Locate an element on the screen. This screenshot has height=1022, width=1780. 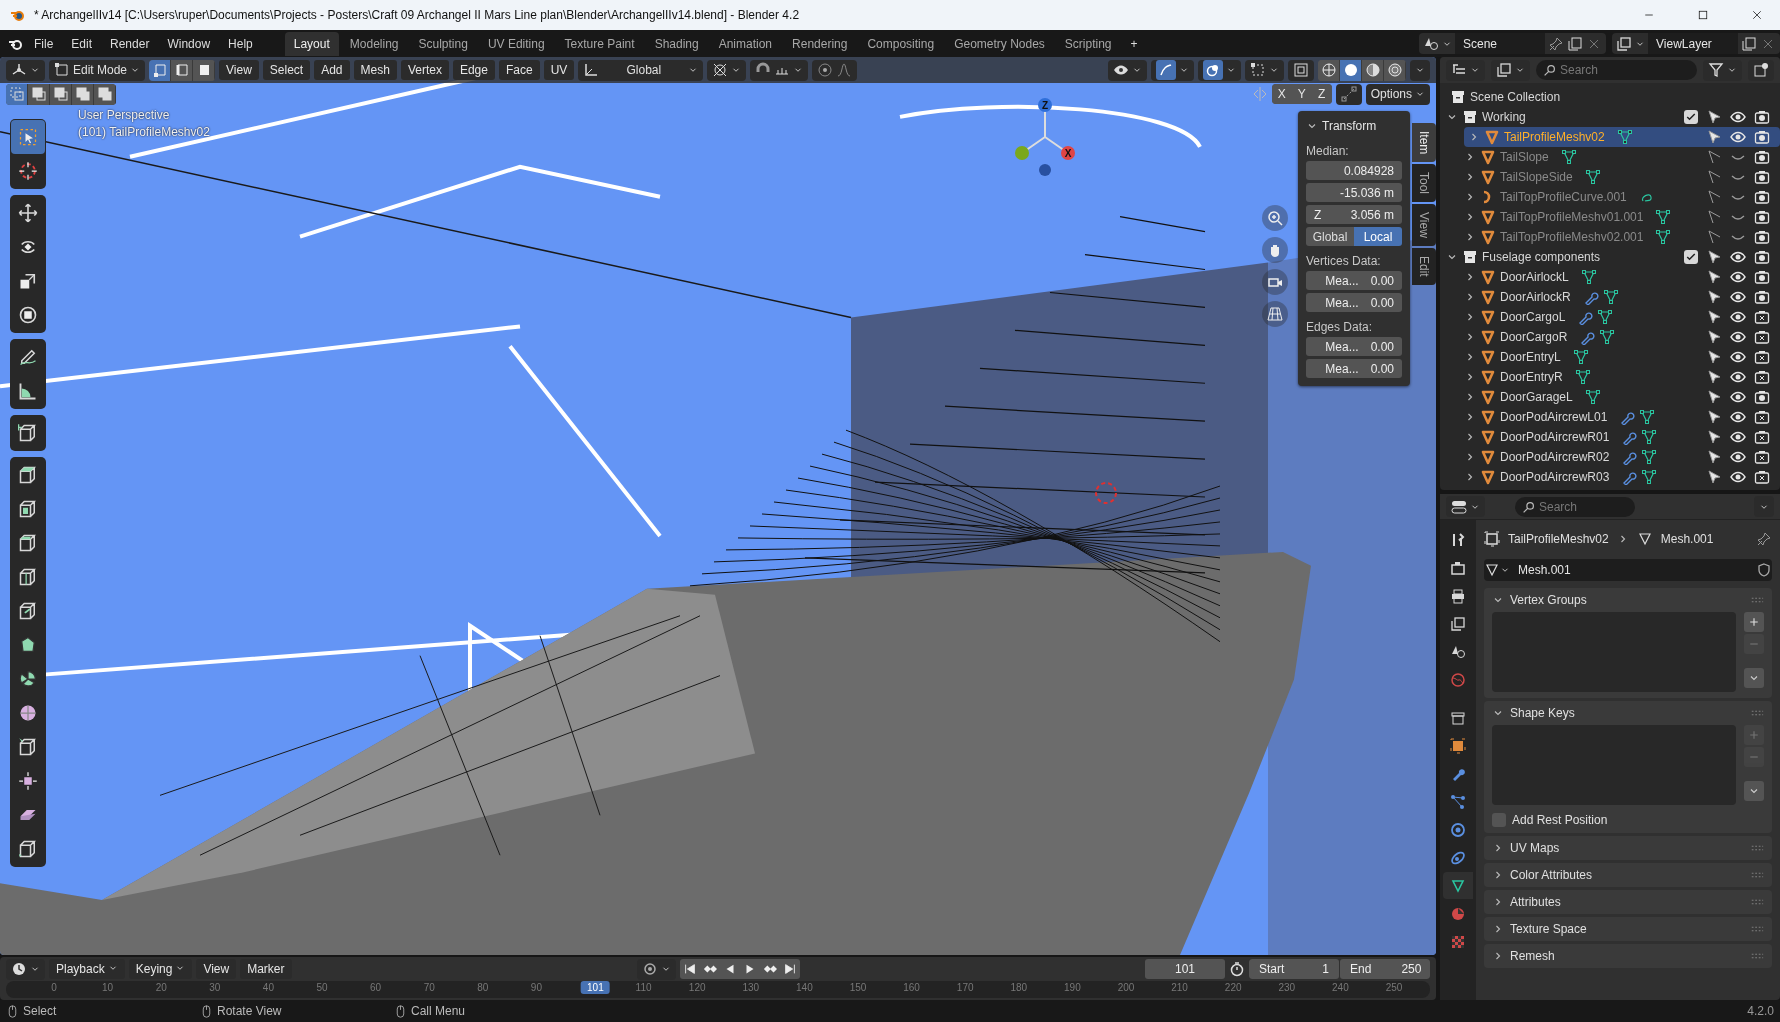
current-frame-field: 101 is located at coordinates (1185, 969).